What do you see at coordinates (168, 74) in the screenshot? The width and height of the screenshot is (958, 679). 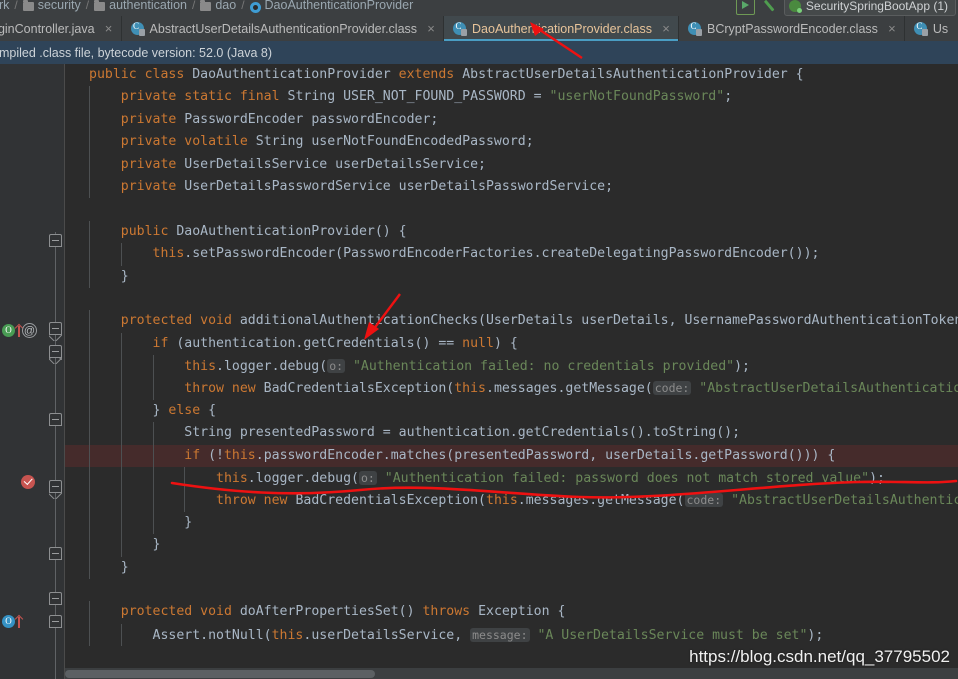 I see `code-token: class` at bounding box center [168, 74].